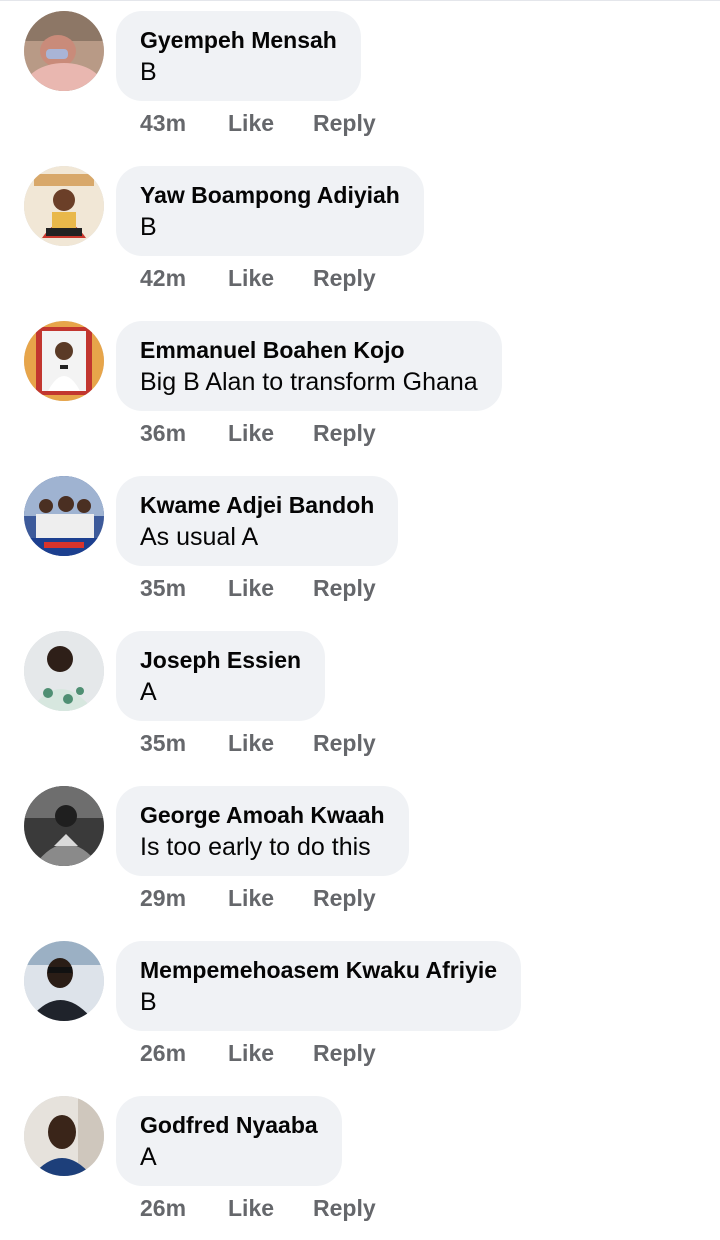  Describe the element at coordinates (309, 382) in the screenshot. I see `comment-text: Big B Alan to transform Ghana` at that location.